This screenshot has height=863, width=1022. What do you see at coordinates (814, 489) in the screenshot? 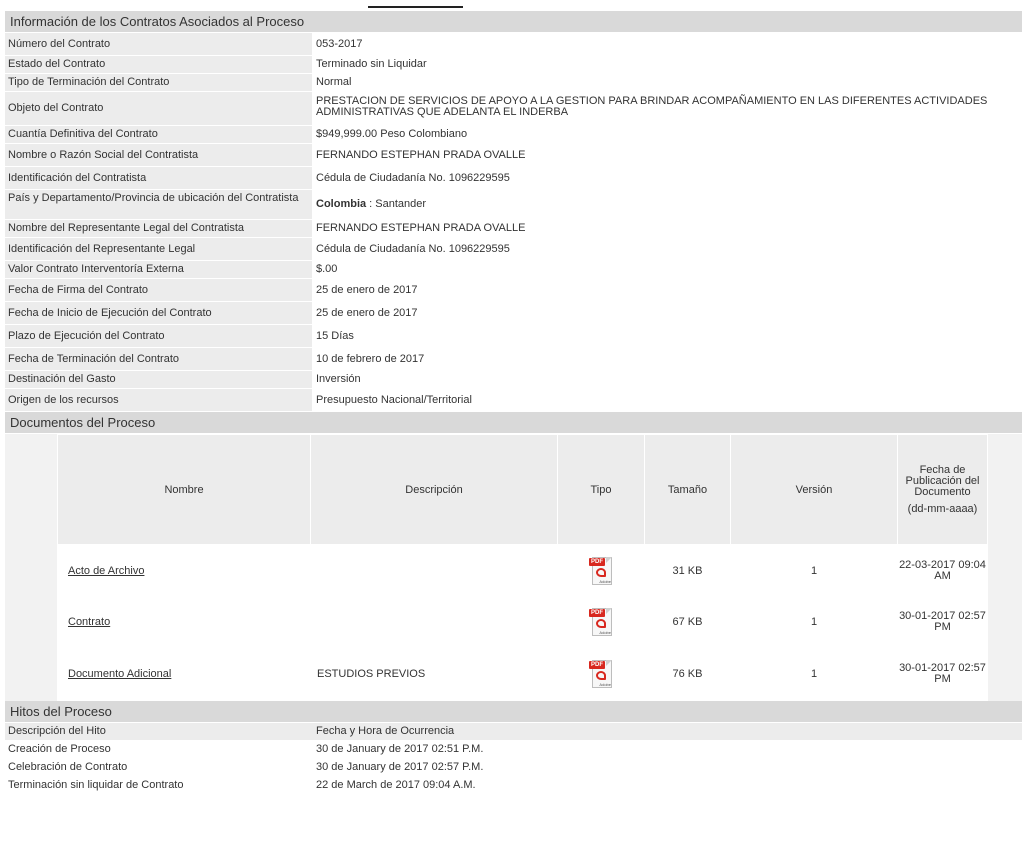
I see `column-header-version: Versión` at bounding box center [814, 489].